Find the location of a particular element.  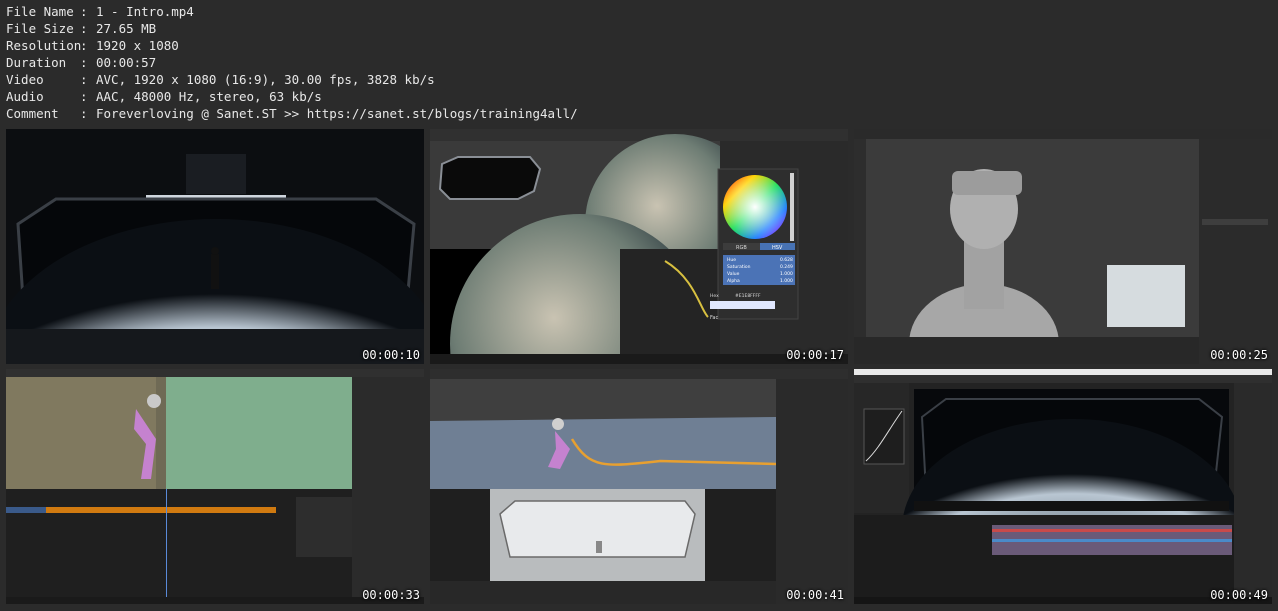

alpha-value: 1.000 is located at coordinates (786, 281).